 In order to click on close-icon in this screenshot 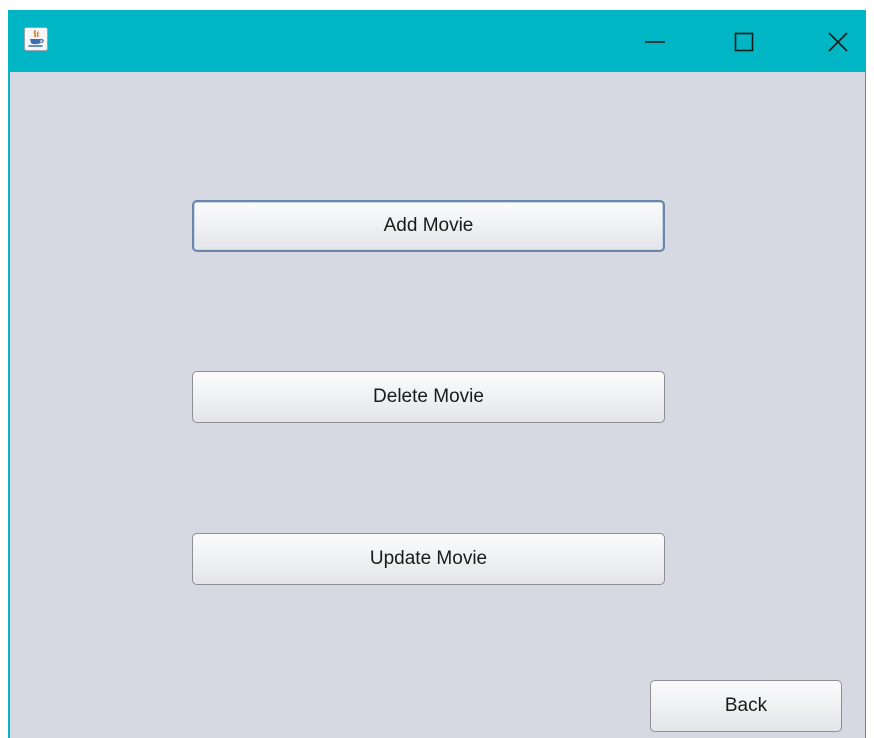, I will do `click(838, 42)`.